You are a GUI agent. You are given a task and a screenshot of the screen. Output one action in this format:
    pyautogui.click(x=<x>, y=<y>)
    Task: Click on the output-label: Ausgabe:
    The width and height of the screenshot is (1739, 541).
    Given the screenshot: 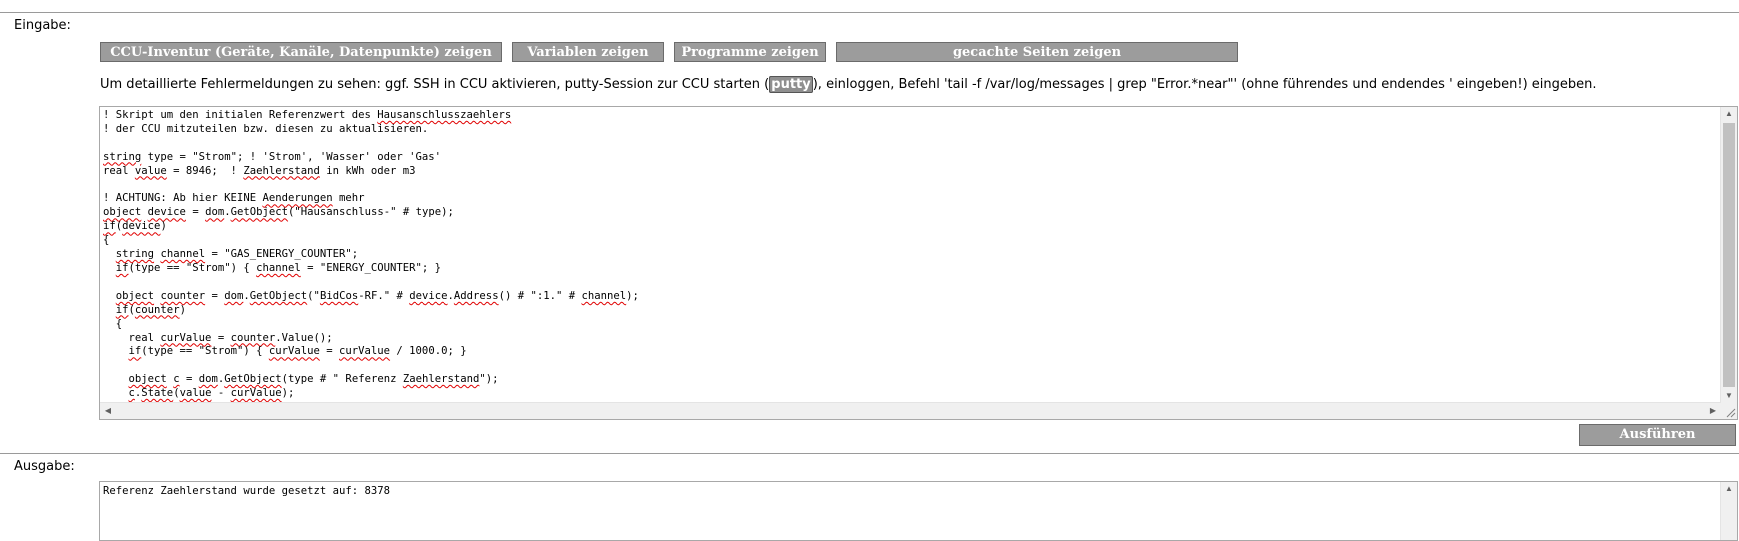 What is the action you would take?
    pyautogui.click(x=44, y=466)
    